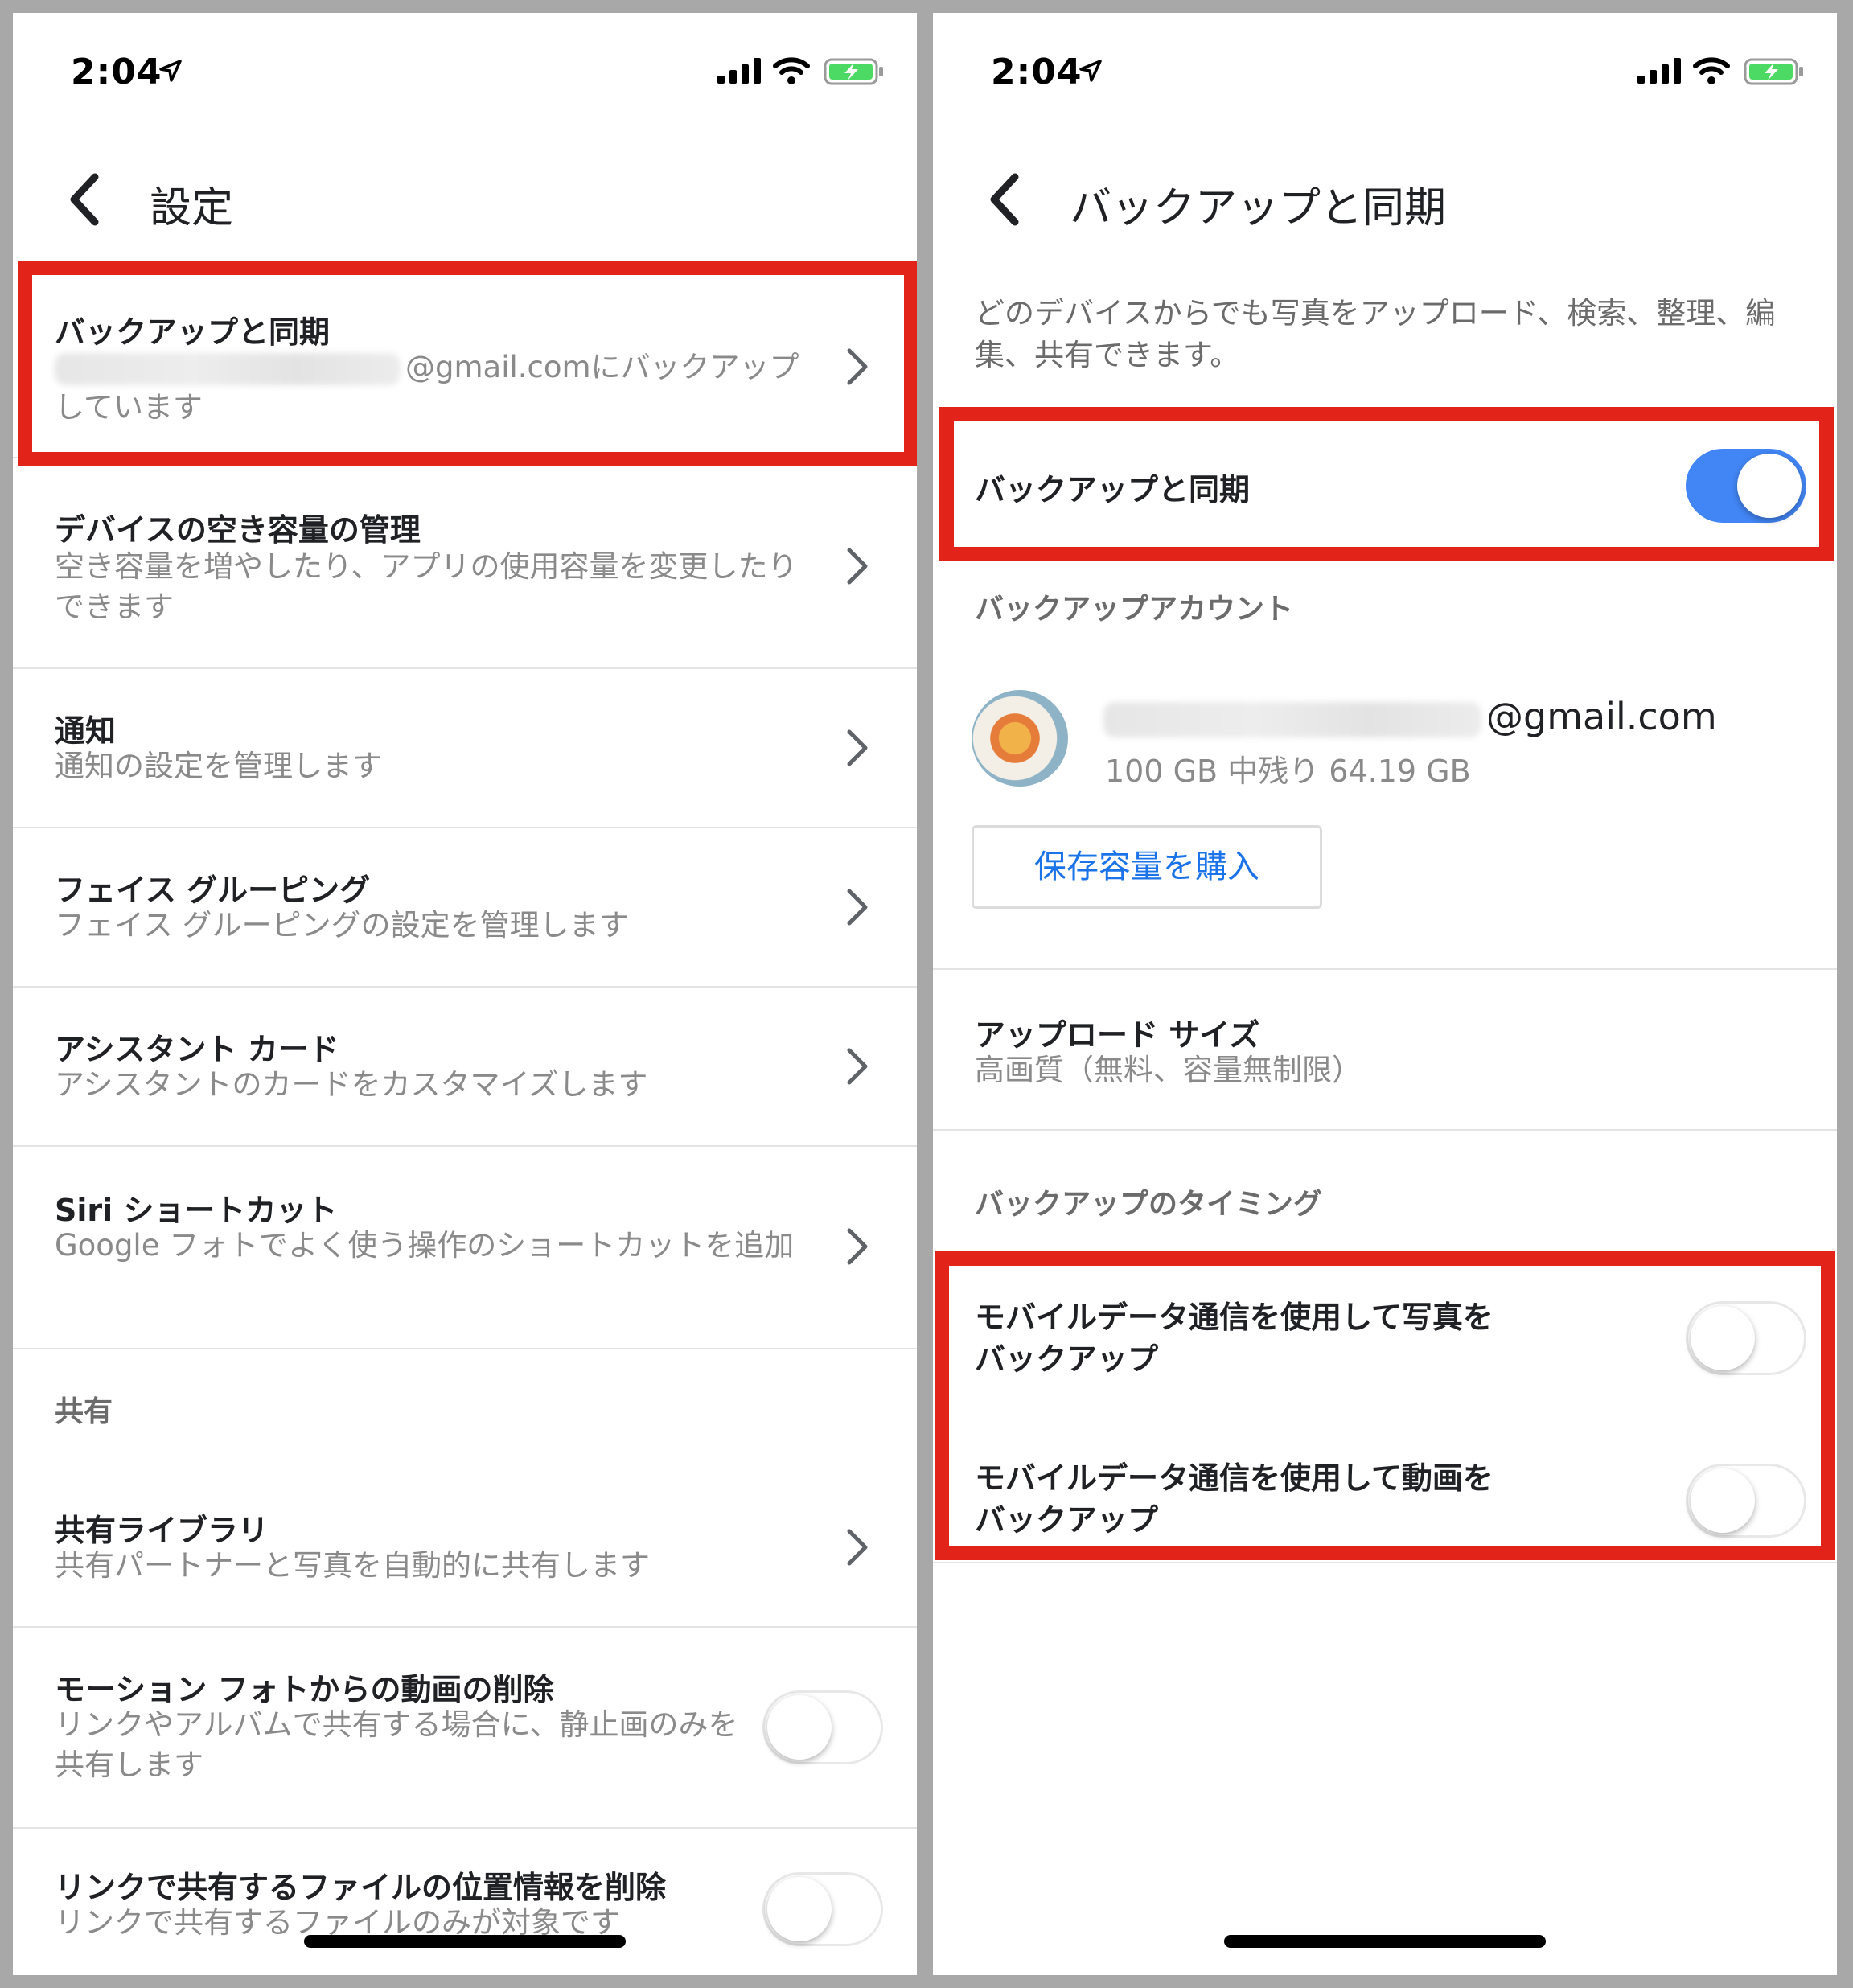 The width and height of the screenshot is (1853, 1988). I want to click on row-subtitle: フェイス グルーピングの設定を管理します, so click(342, 926).